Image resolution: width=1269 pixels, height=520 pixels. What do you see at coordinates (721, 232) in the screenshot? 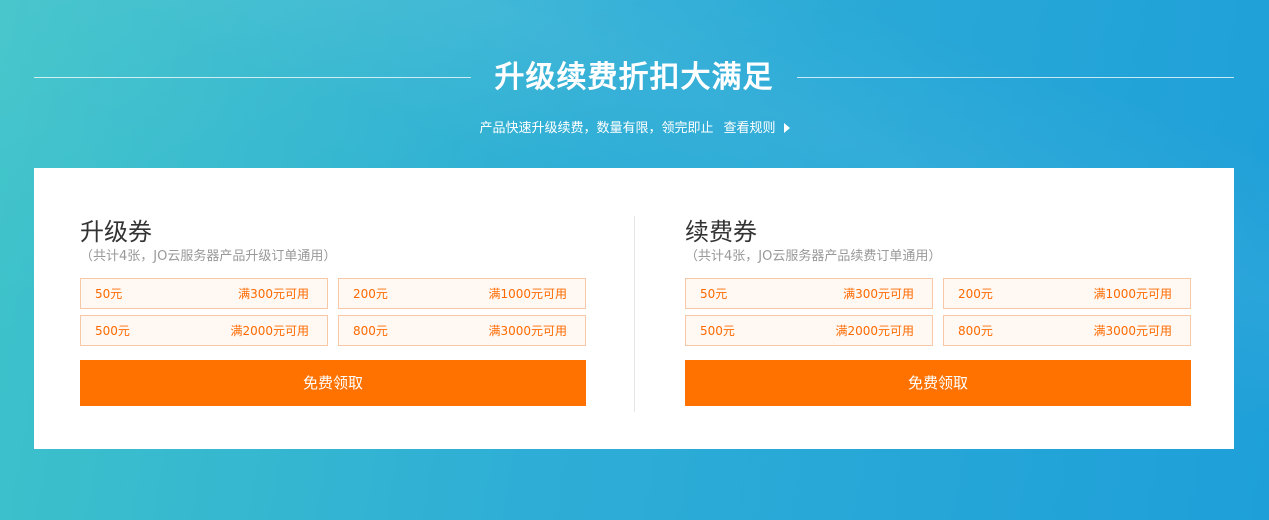
I see `section-title: 续费券` at bounding box center [721, 232].